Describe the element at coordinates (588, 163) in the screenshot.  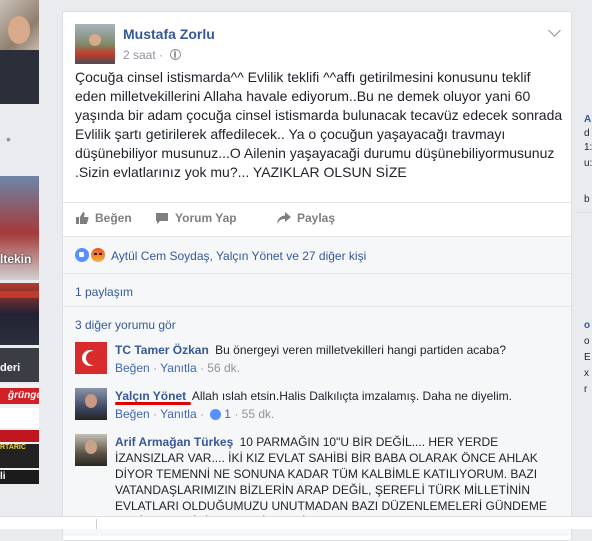
I see `sidebar-text: u:` at that location.